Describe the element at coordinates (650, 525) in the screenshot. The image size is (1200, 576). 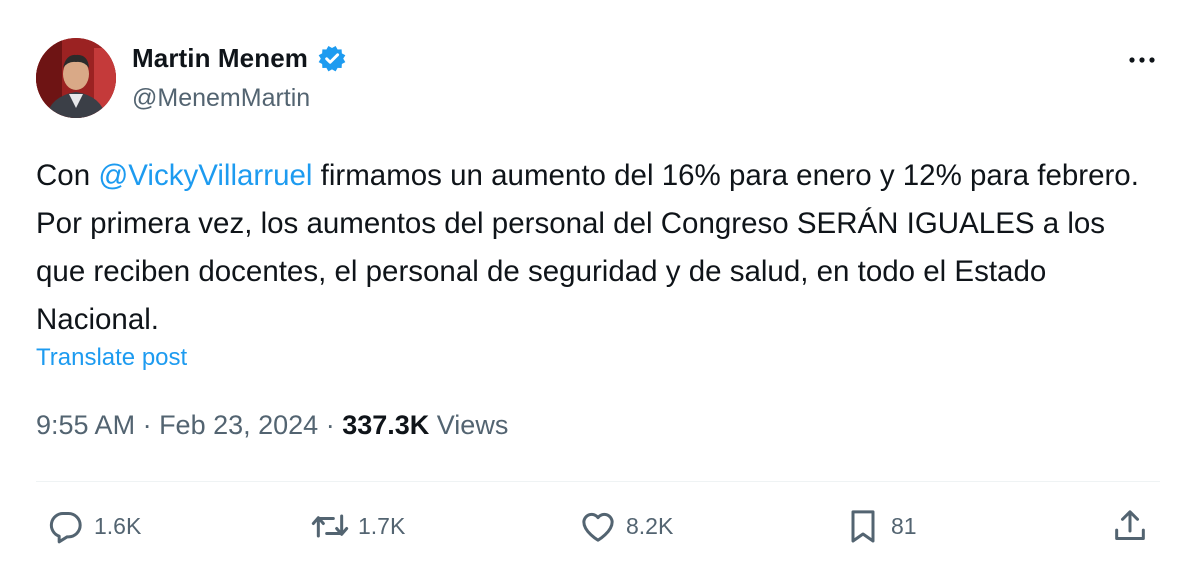
I see `like-count: 8.2K` at that location.